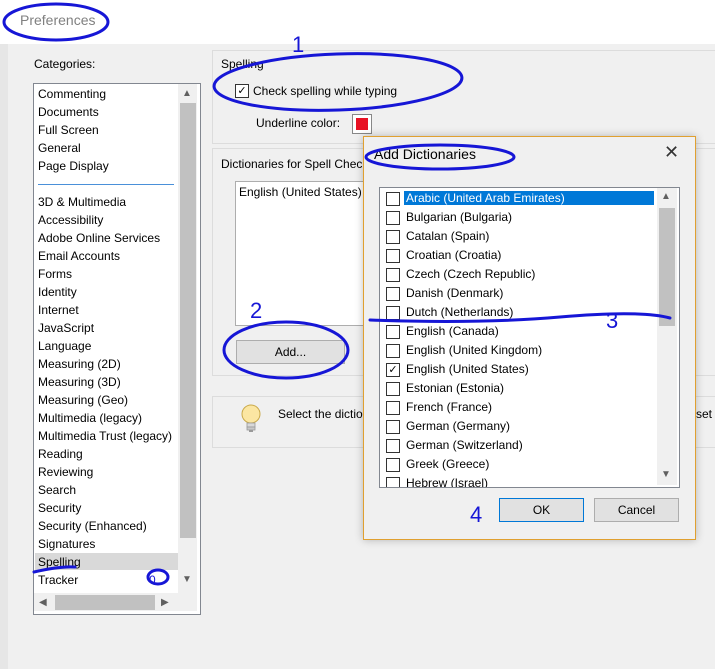 The width and height of the screenshot is (715, 669). Describe the element at coordinates (301, 253) in the screenshot. I see `dictionaries-list: English (United States)` at that location.